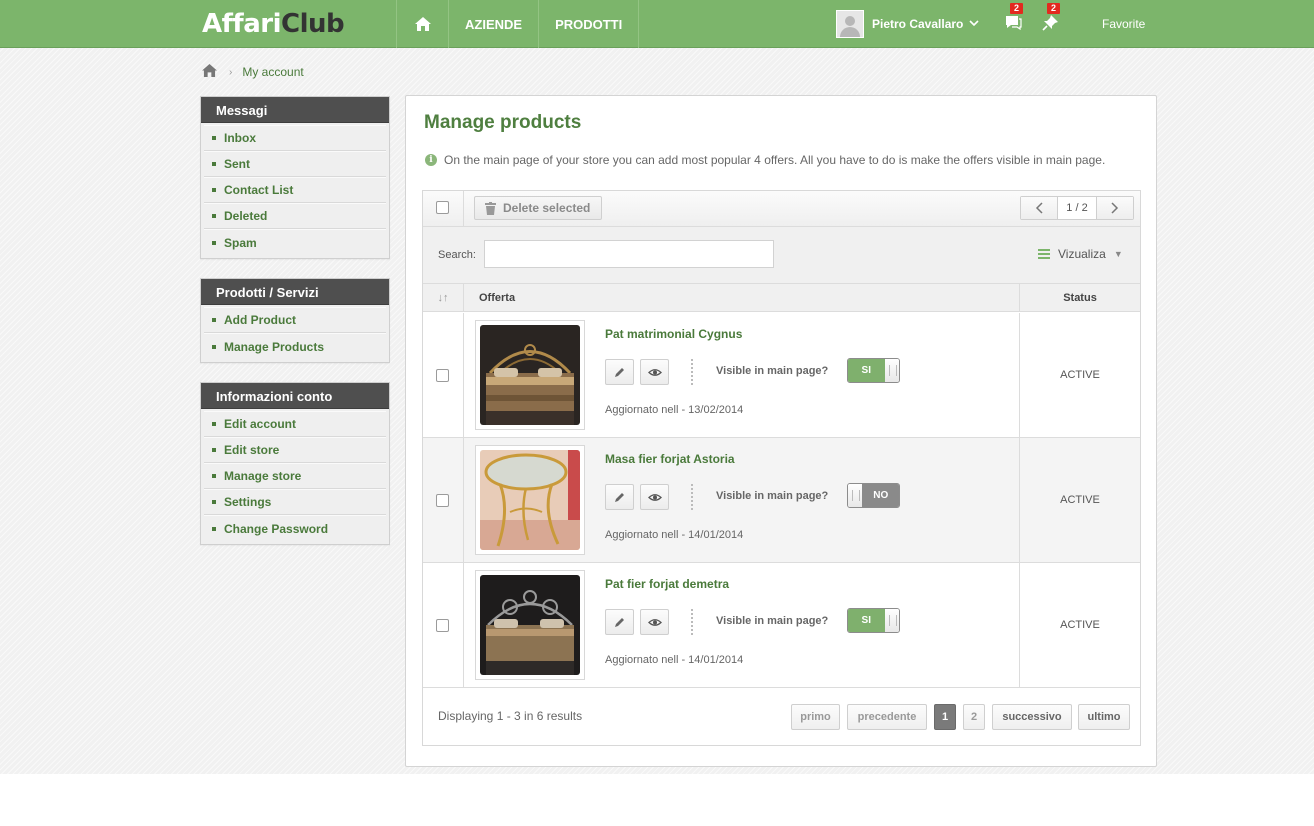 The width and height of the screenshot is (1314, 826). What do you see at coordinates (510, 716) in the screenshot?
I see `results-count: Displaying 1 - 3 in 6 results` at bounding box center [510, 716].